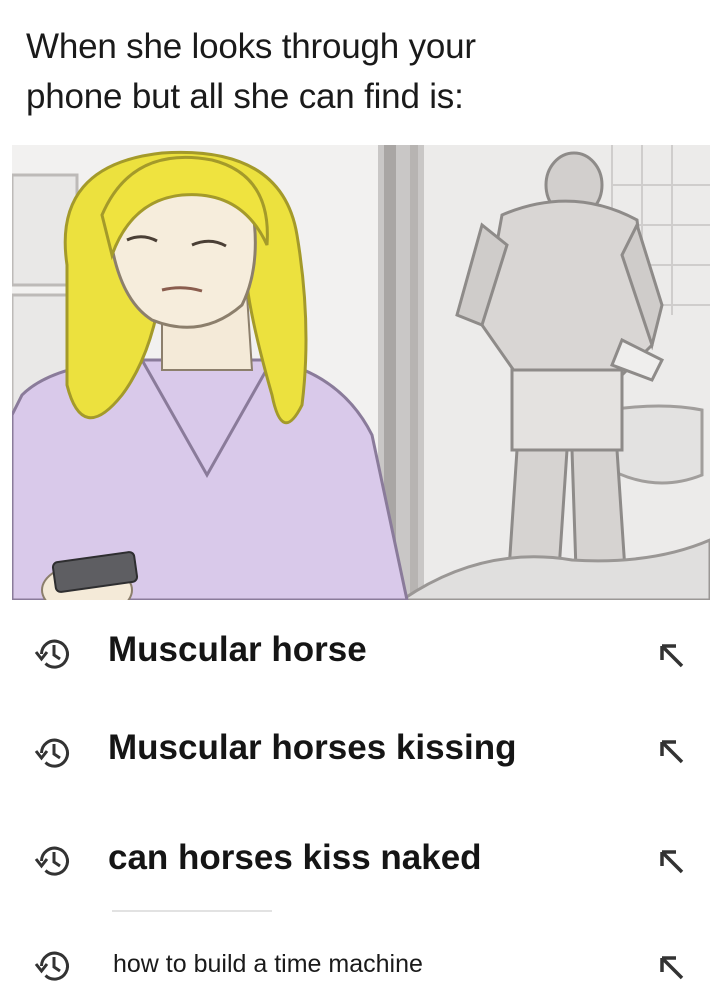 The height and width of the screenshot is (1008, 720). What do you see at coordinates (245, 96) in the screenshot?
I see `caption-line-2: phone but all she can find is:` at bounding box center [245, 96].